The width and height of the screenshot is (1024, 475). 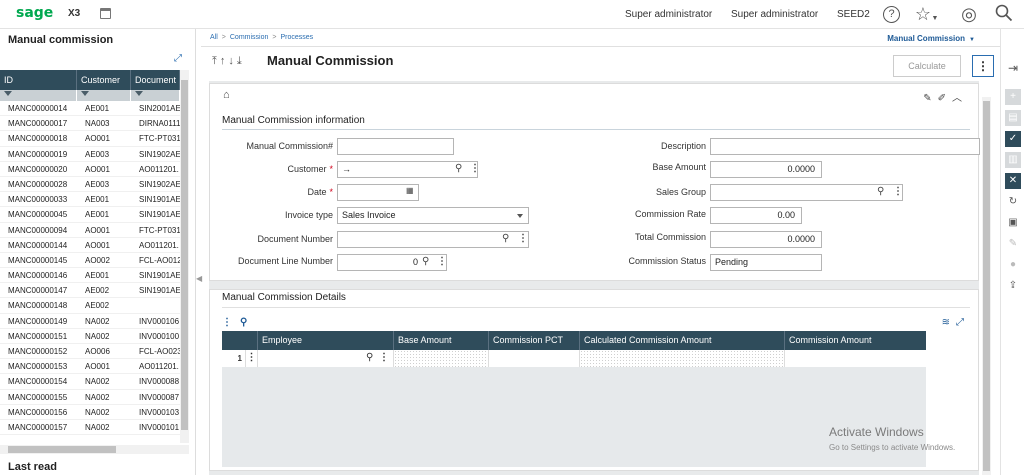 I want to click on record-navigation: ⤒↑↓⤓, so click(x=228, y=61).